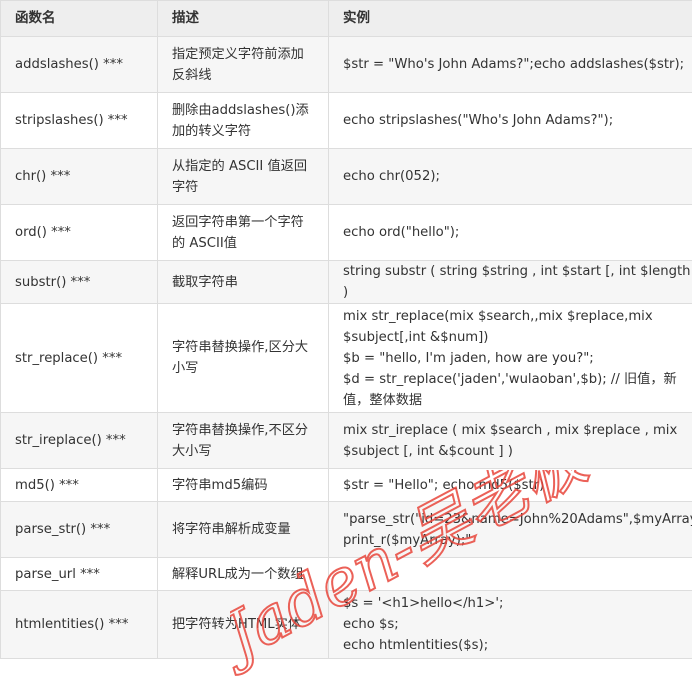  What do you see at coordinates (517, 645) in the screenshot?
I see `example-line: echo htmlentities($s);` at bounding box center [517, 645].